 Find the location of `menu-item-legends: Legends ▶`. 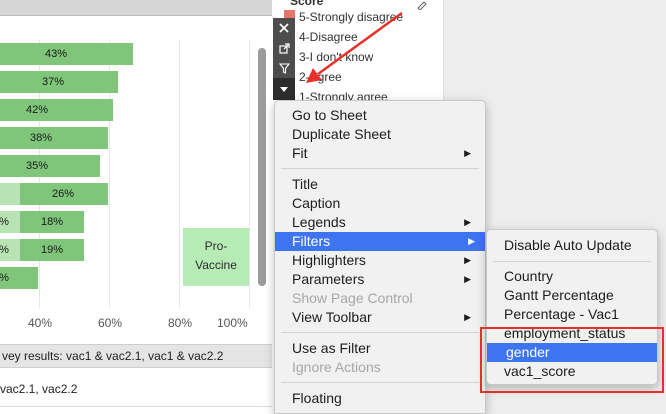

menu-item-legends: Legends ▶ is located at coordinates (380, 222).